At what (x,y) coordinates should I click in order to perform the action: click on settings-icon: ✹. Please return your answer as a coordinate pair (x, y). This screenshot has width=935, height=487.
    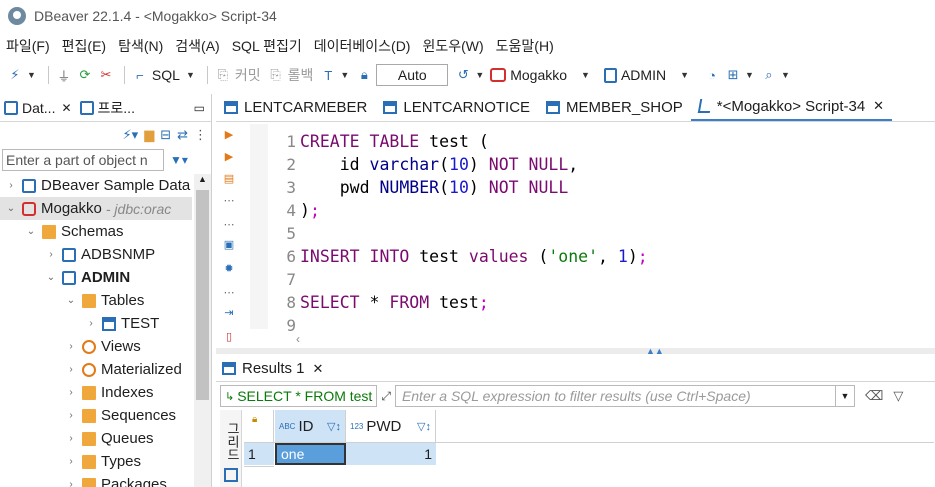
    Looking at the image, I should click on (229, 269).